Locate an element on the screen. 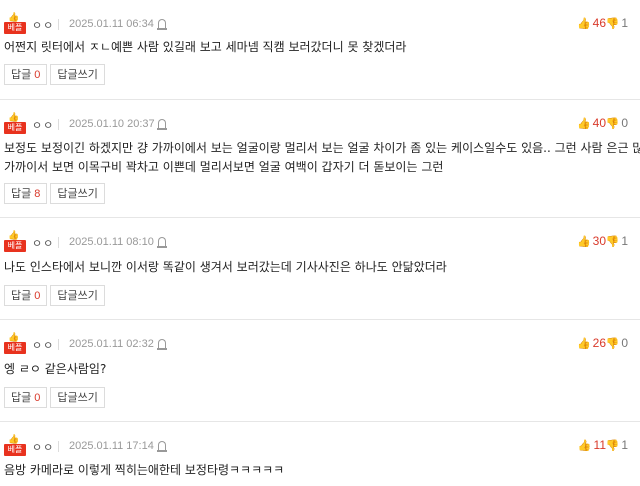 This screenshot has width=640, height=486. upvote-count: 40 is located at coordinates (599, 123).